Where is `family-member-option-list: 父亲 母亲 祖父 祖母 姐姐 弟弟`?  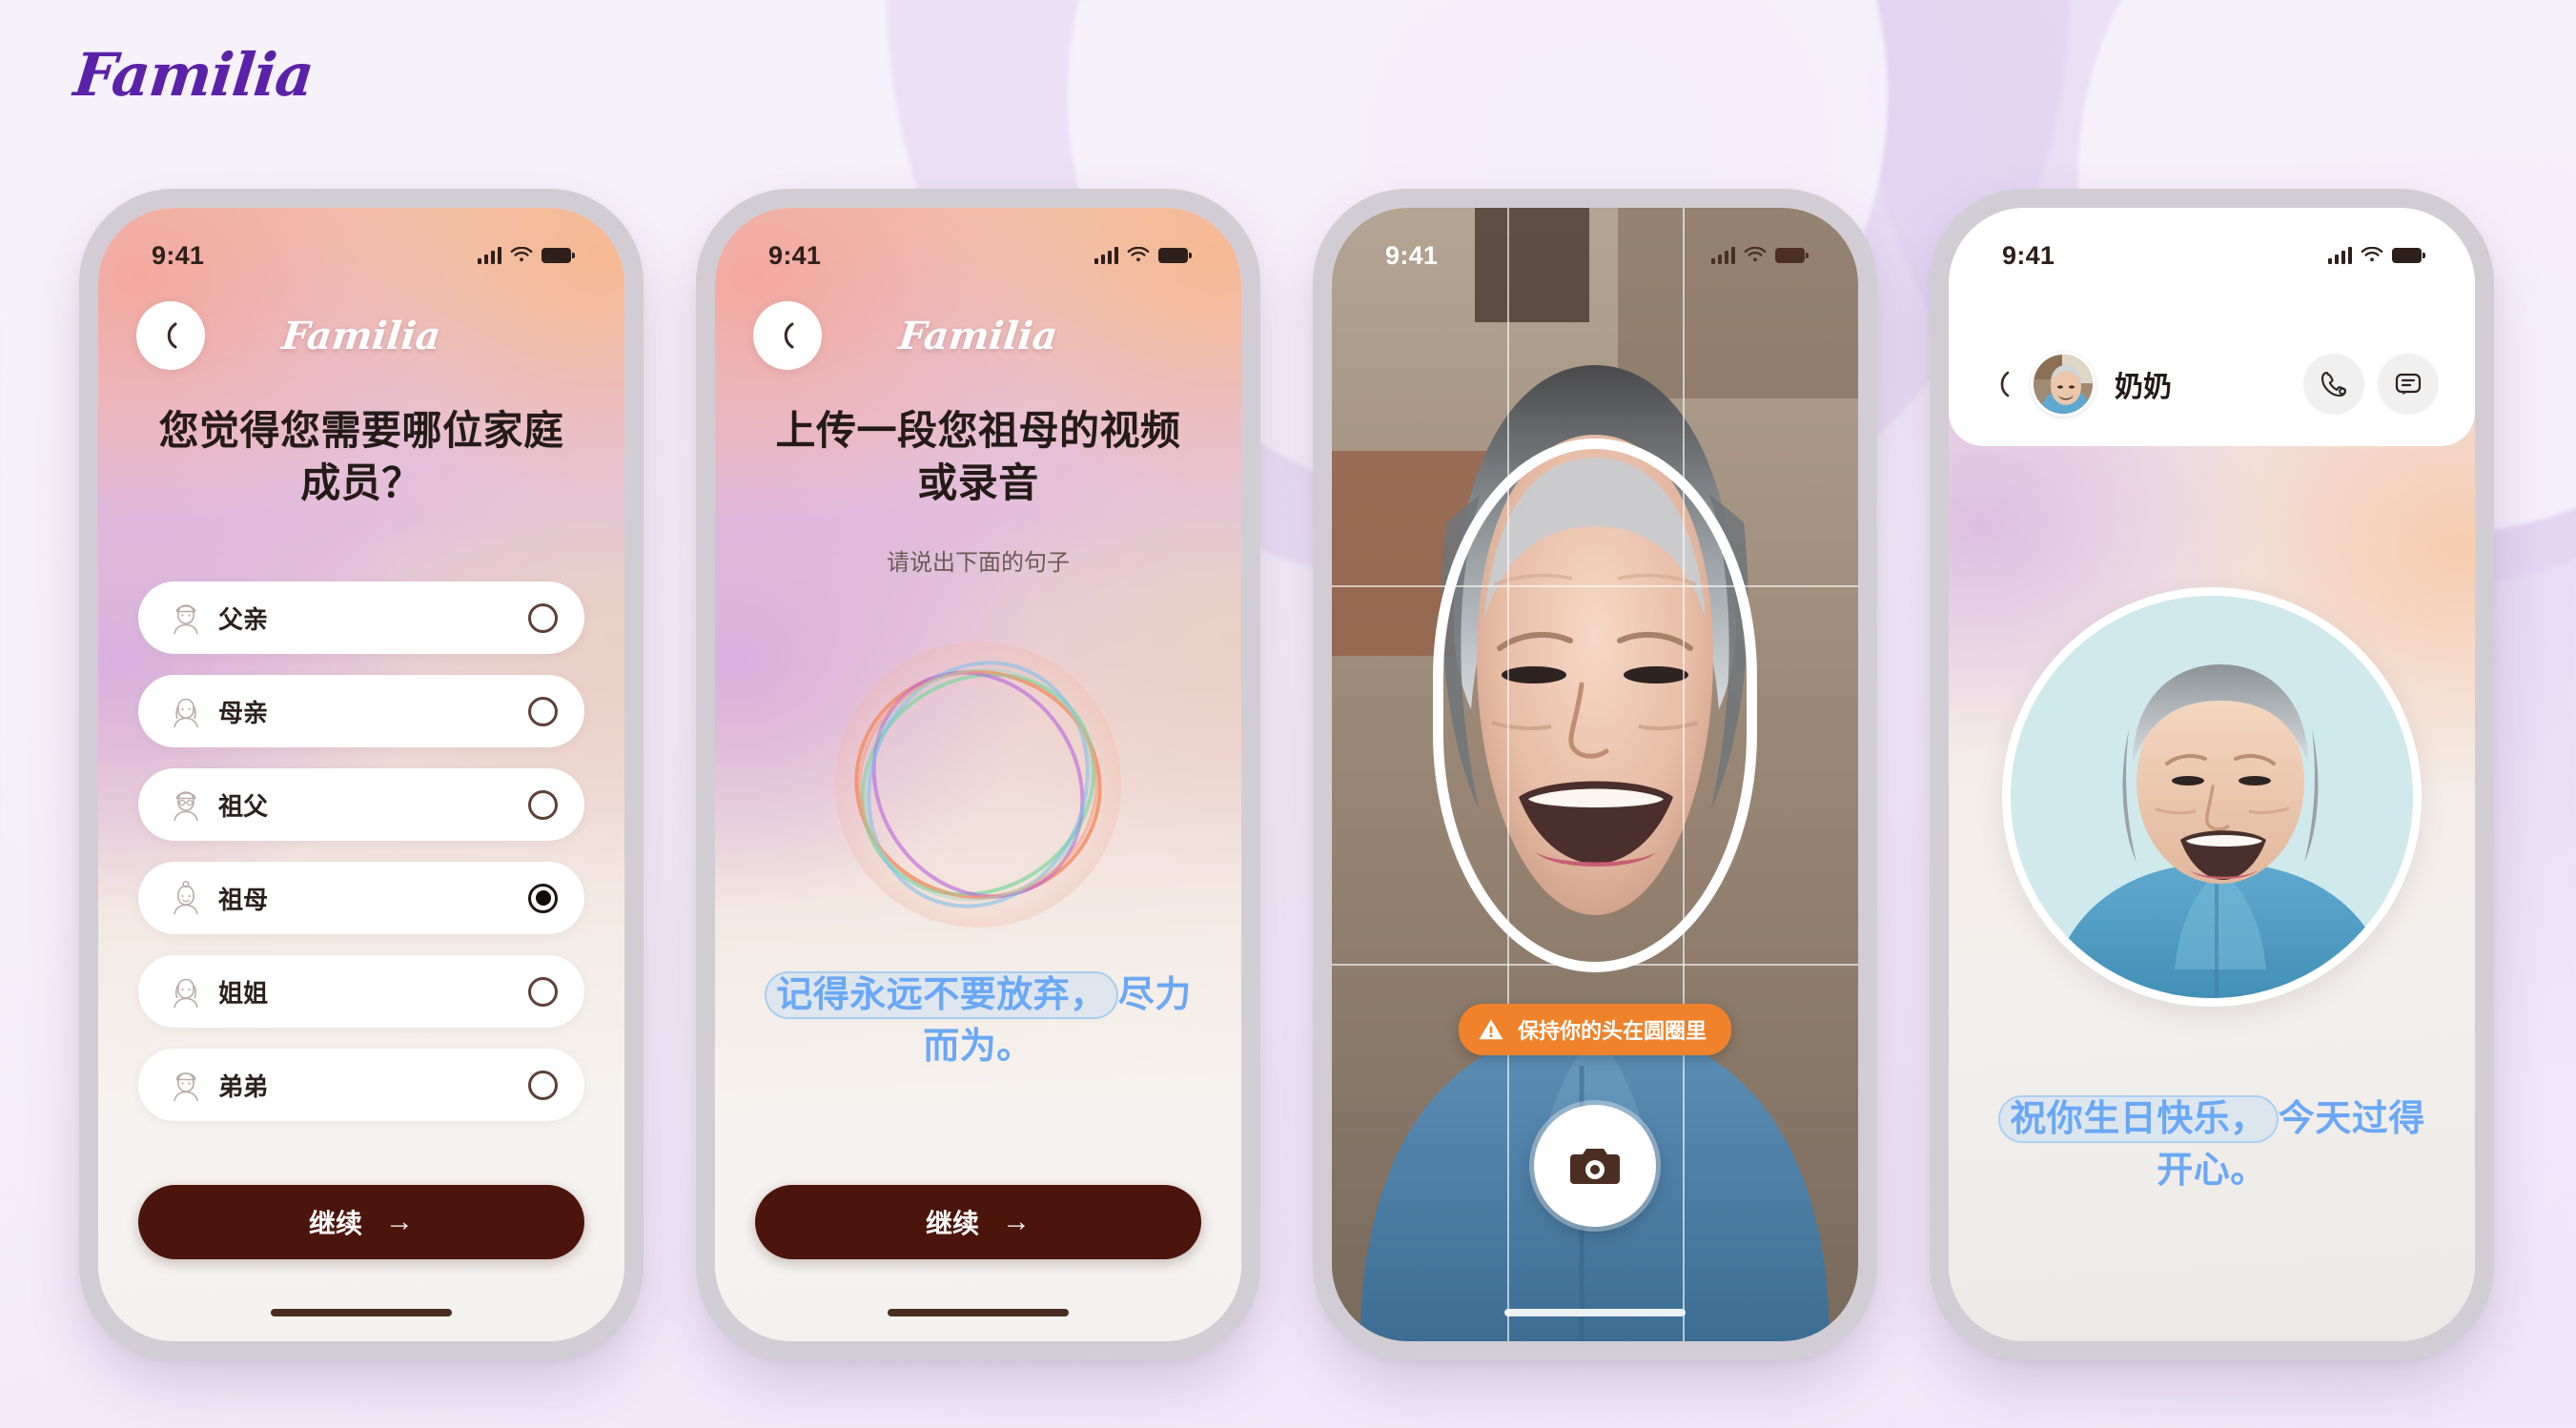
family-member-option-list: 父亲 母亲 祖父 祖母 姐姐 弟弟 is located at coordinates (361, 861).